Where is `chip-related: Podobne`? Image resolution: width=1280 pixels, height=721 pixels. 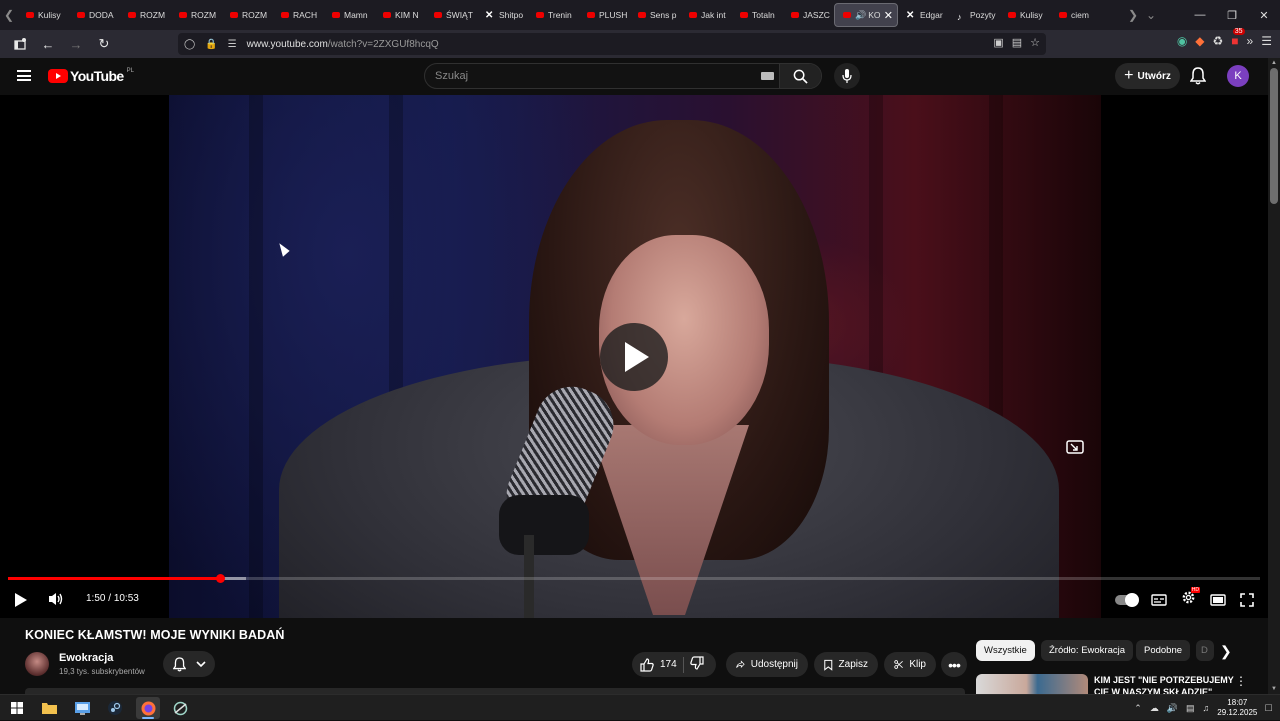
chip-related: Podobne is located at coordinates (1163, 650).